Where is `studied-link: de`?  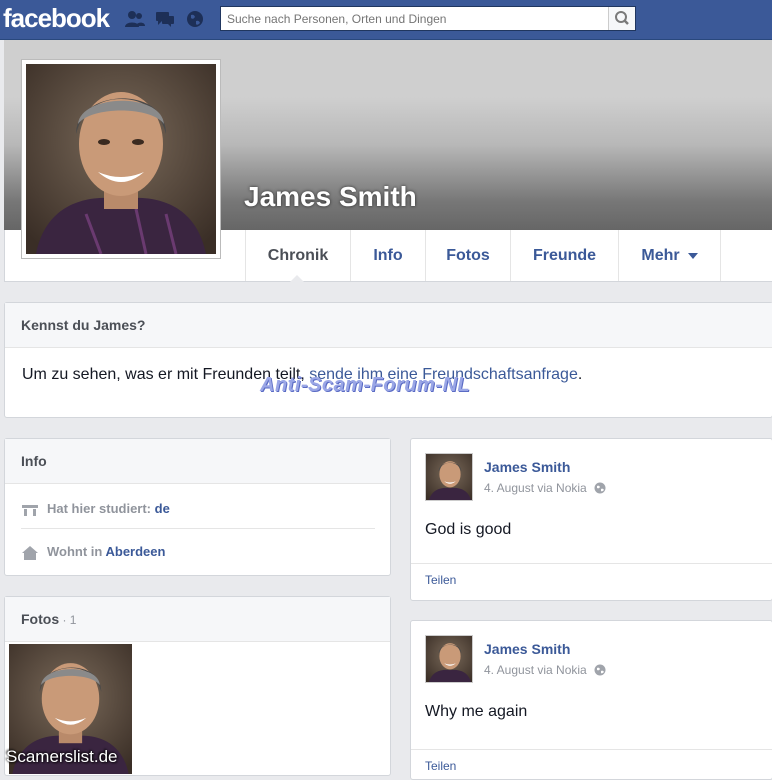 studied-link: de is located at coordinates (162, 508).